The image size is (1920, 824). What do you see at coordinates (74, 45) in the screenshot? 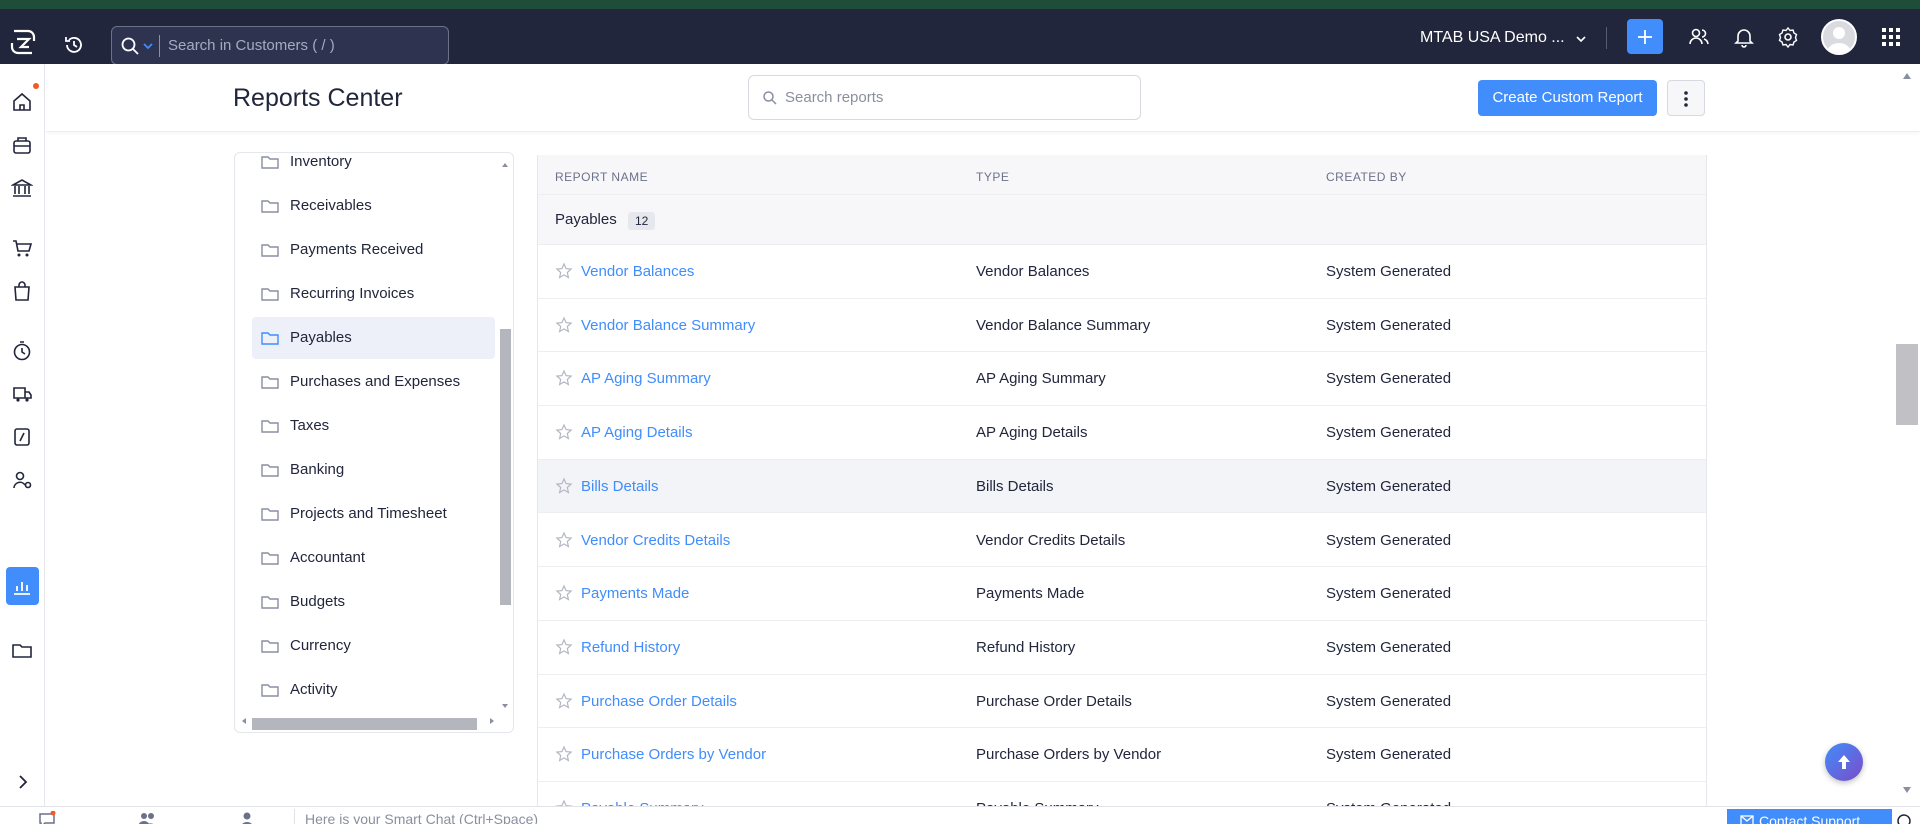
I see `history-icon` at bounding box center [74, 45].